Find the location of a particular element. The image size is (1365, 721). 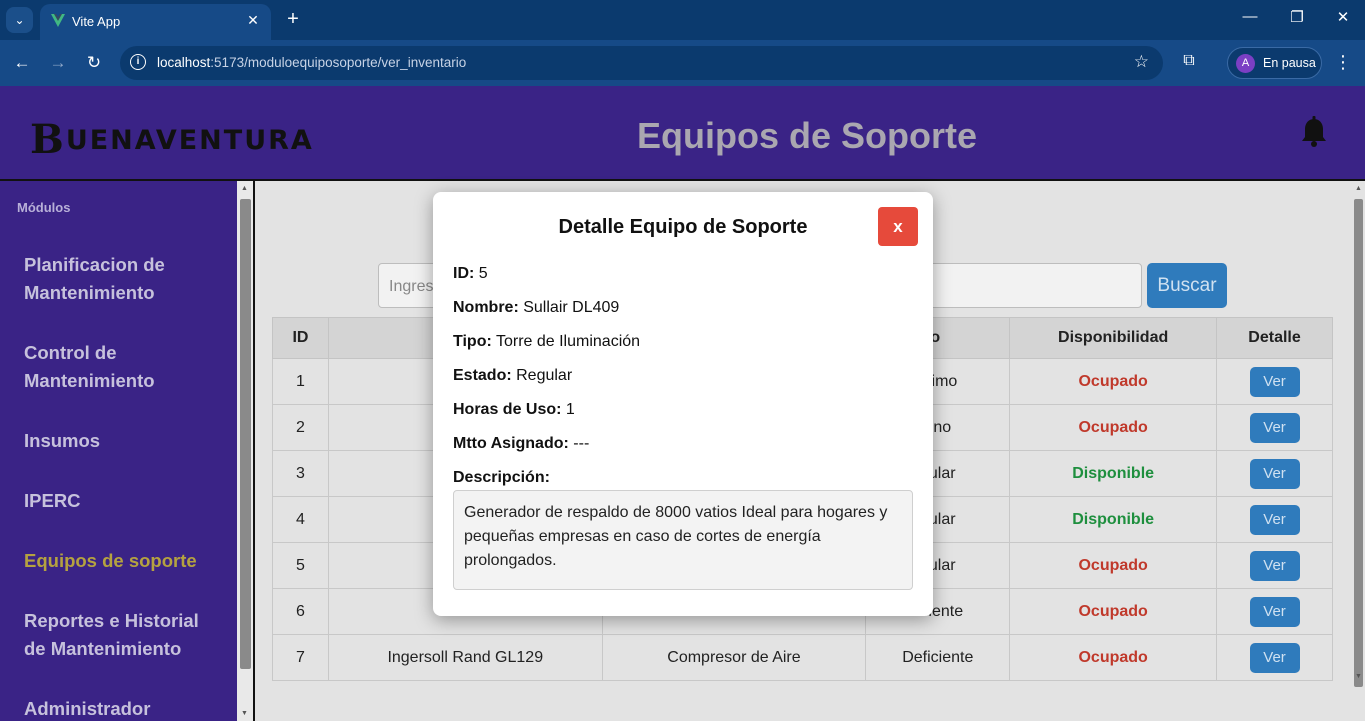

cell-id: 6 is located at coordinates (300, 611).